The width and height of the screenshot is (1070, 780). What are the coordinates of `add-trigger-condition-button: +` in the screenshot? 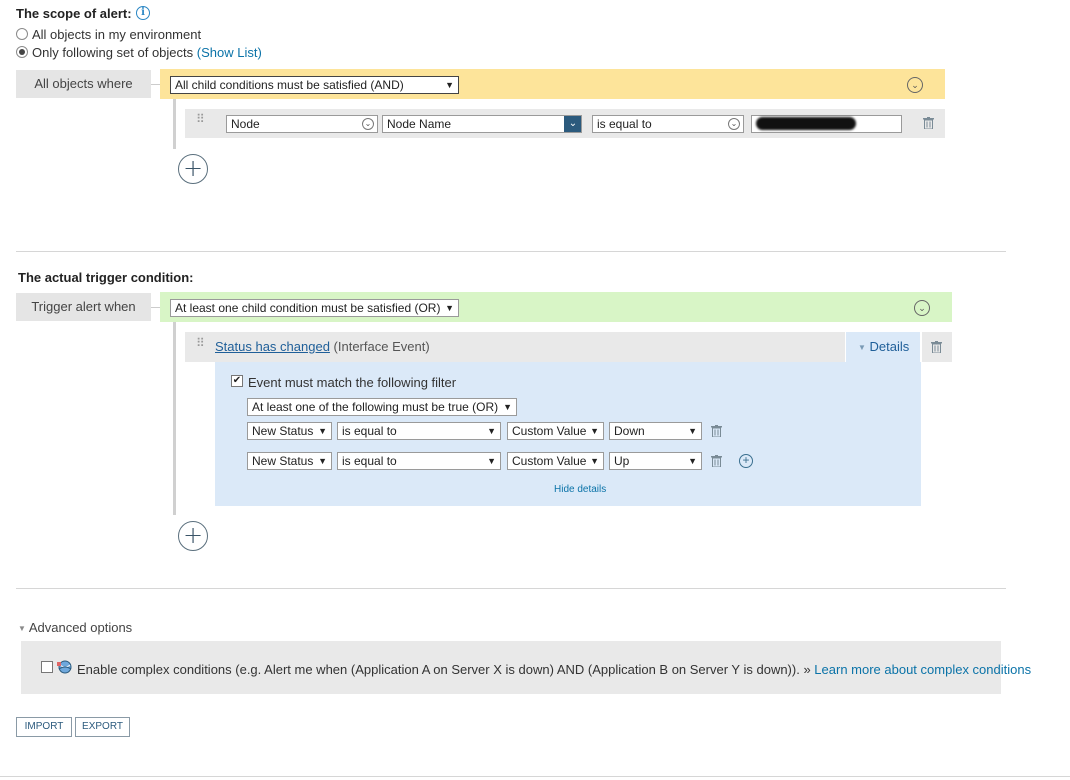 It's located at (193, 536).